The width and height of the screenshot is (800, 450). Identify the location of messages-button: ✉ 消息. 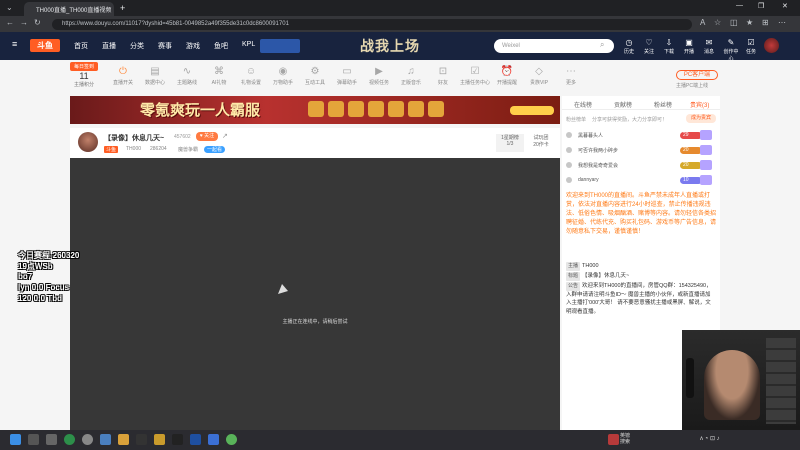
(709, 46).